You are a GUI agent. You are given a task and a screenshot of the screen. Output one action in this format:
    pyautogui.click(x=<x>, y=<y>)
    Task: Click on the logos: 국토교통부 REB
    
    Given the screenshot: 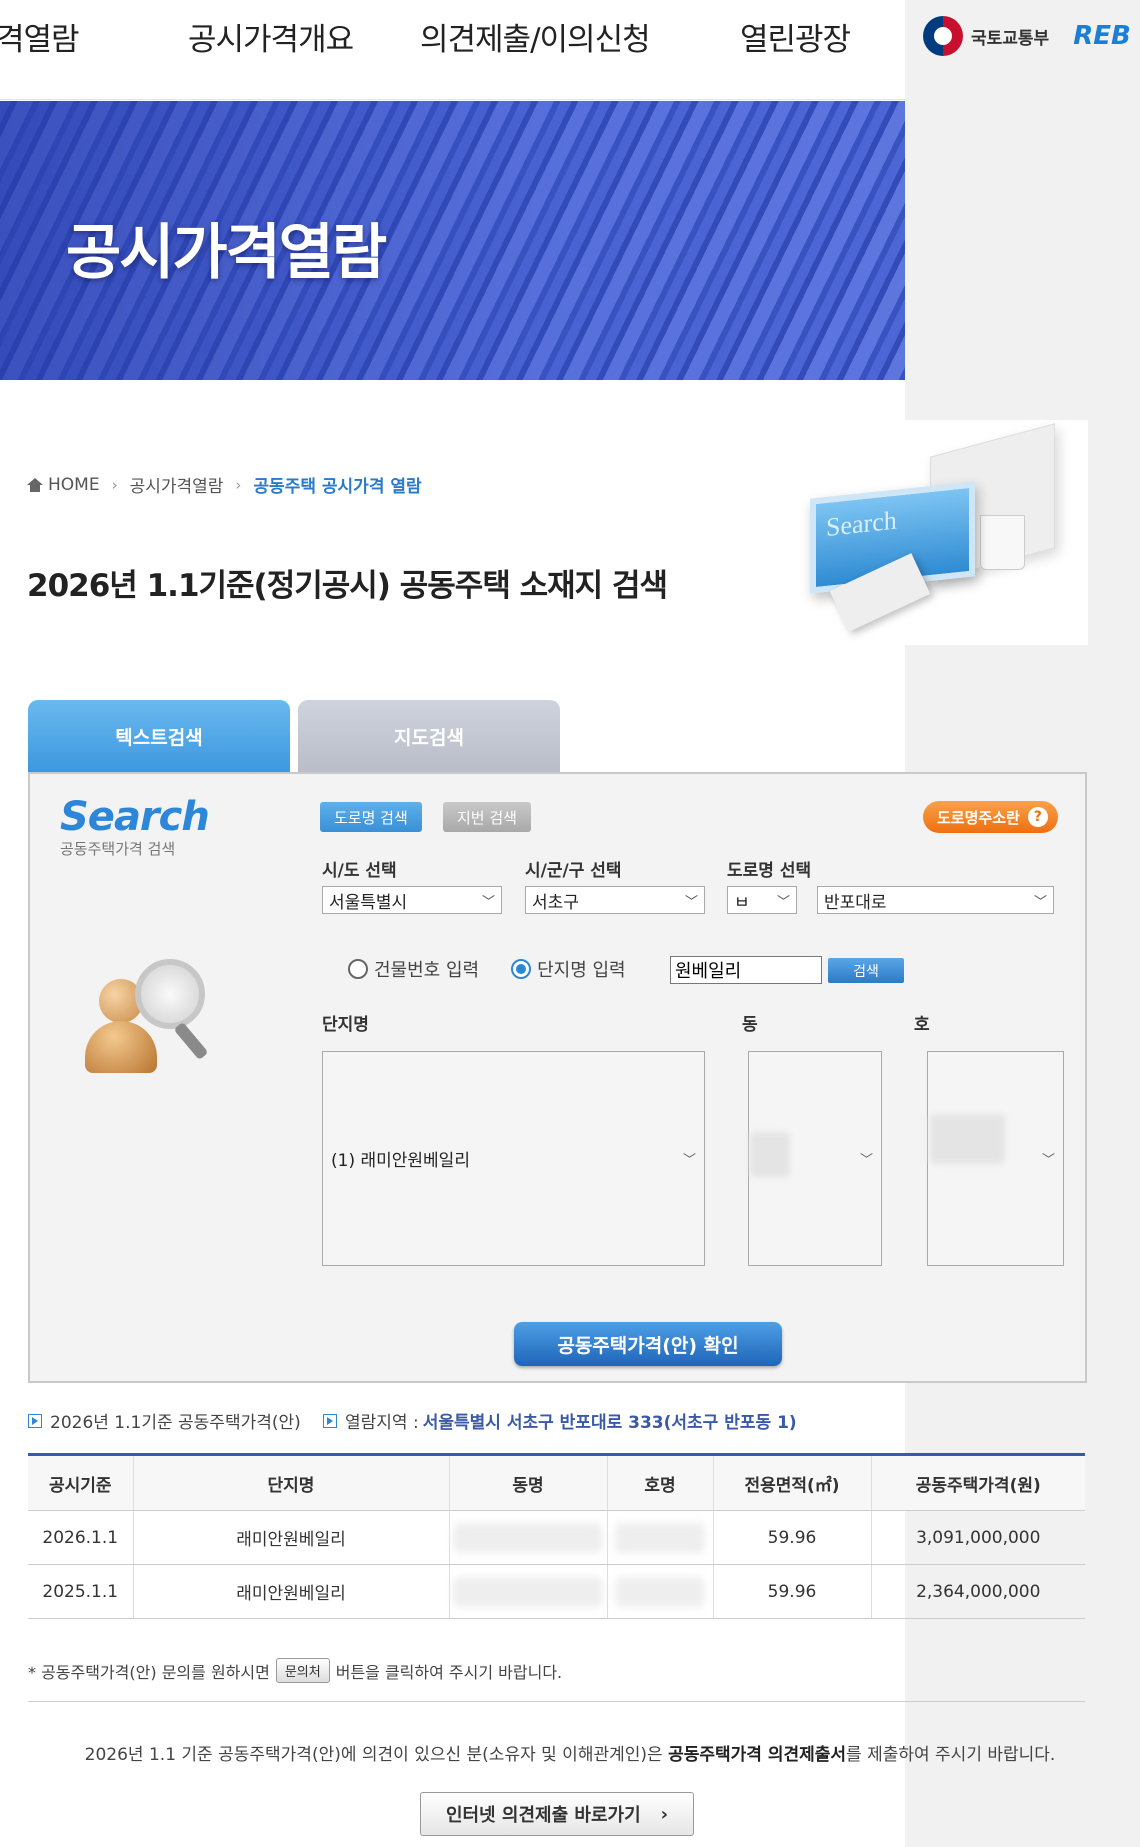 What is the action you would take?
    pyautogui.click(x=1027, y=36)
    